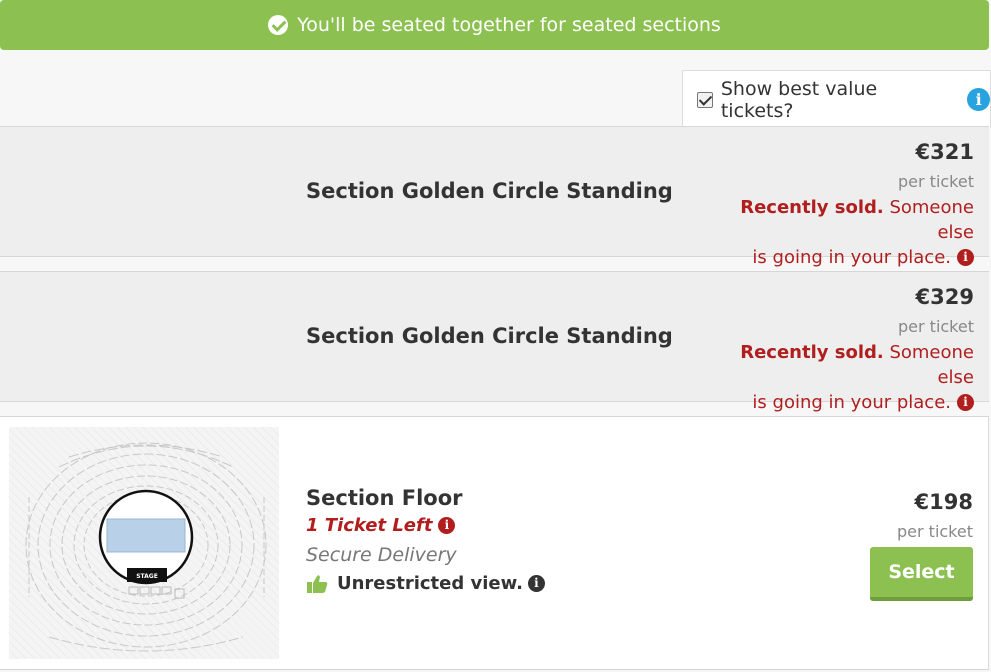  What do you see at coordinates (369, 525) in the screenshot?
I see `tickets-left-text: 1 Ticket Left` at bounding box center [369, 525].